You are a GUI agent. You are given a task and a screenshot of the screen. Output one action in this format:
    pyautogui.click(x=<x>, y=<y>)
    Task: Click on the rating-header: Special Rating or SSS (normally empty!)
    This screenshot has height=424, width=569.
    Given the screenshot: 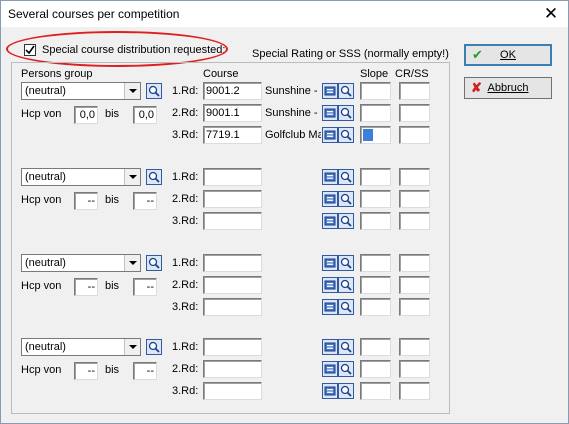 What is the action you would take?
    pyautogui.click(x=350, y=54)
    